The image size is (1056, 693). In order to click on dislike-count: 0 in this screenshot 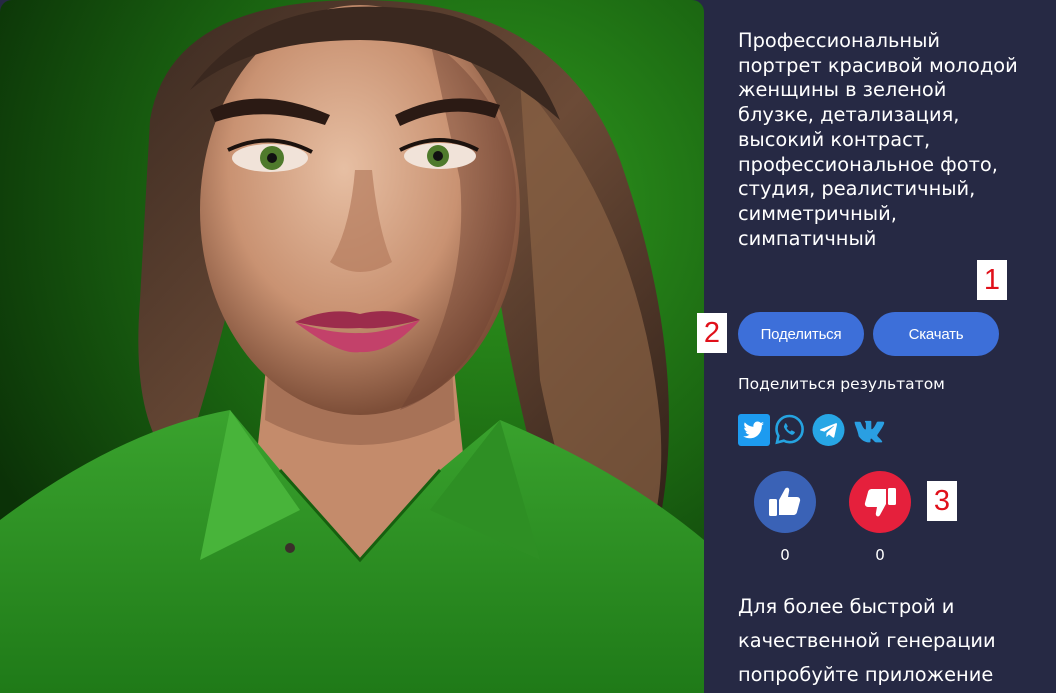, I will do `click(880, 555)`.